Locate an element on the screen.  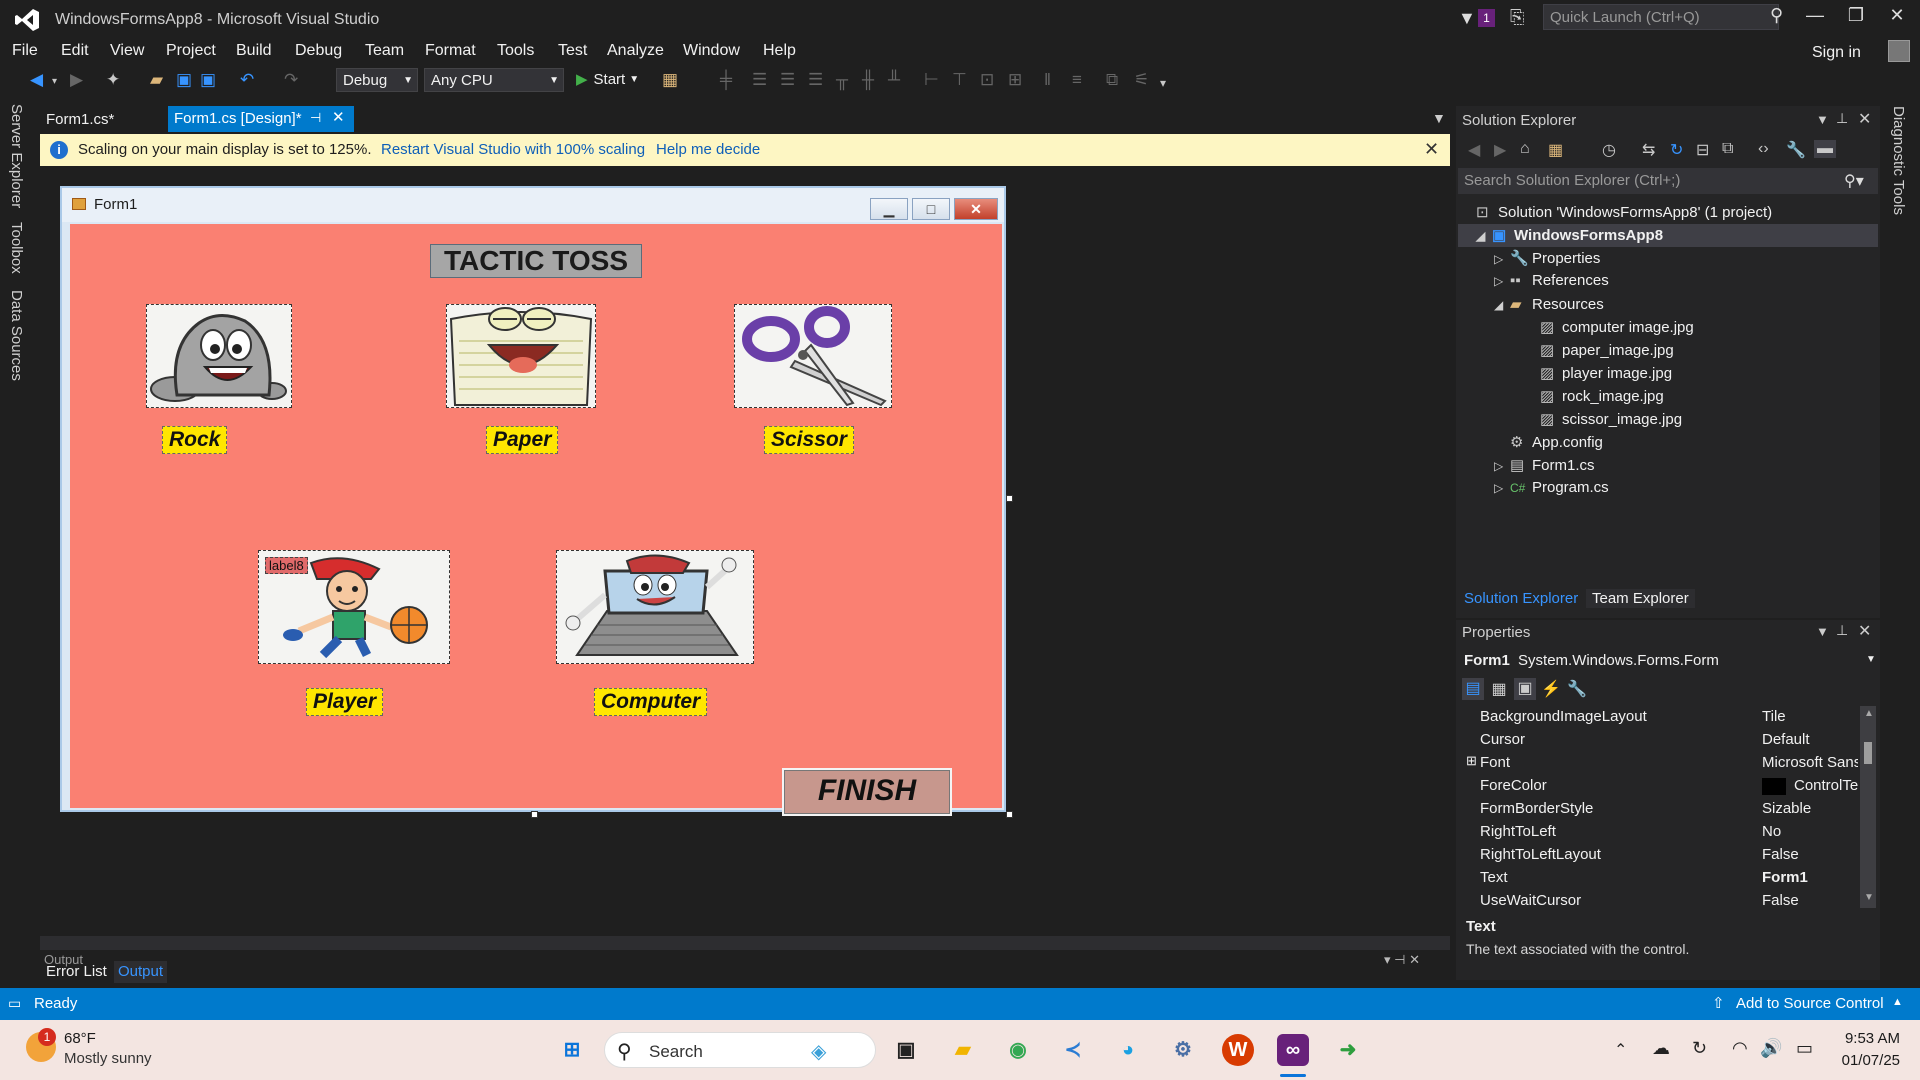
property-row: RightToLeftLayout False is located at coordinates (1662, 855).